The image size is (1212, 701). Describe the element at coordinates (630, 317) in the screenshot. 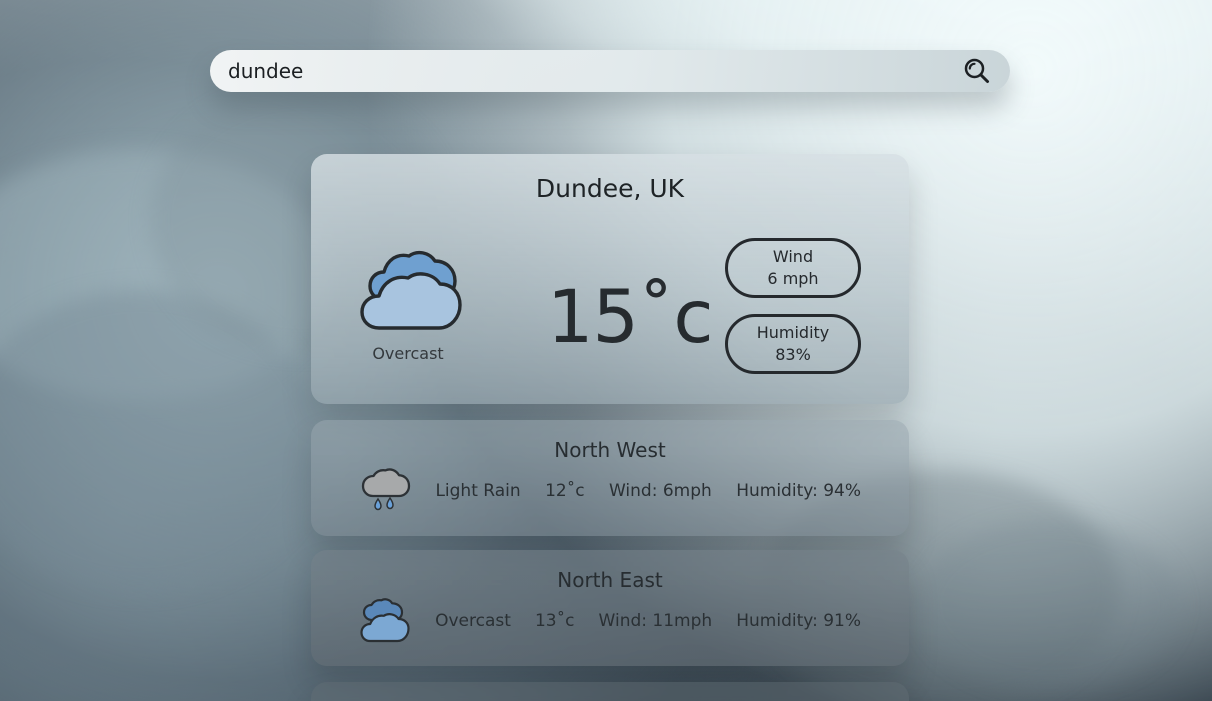

I see `current-temperature: 15˚c` at that location.